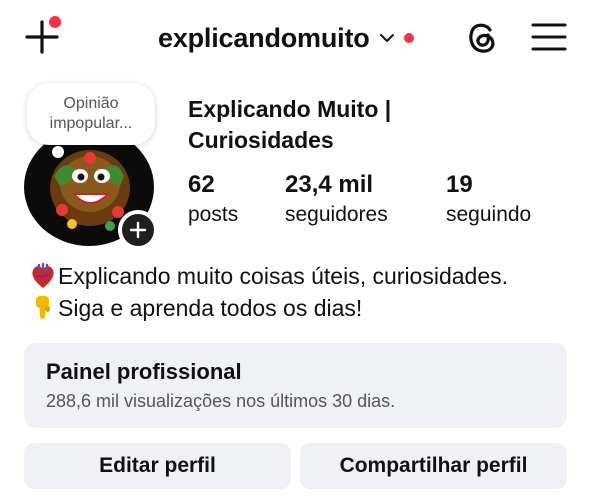  I want to click on stat-label: seguidores, so click(336, 214).